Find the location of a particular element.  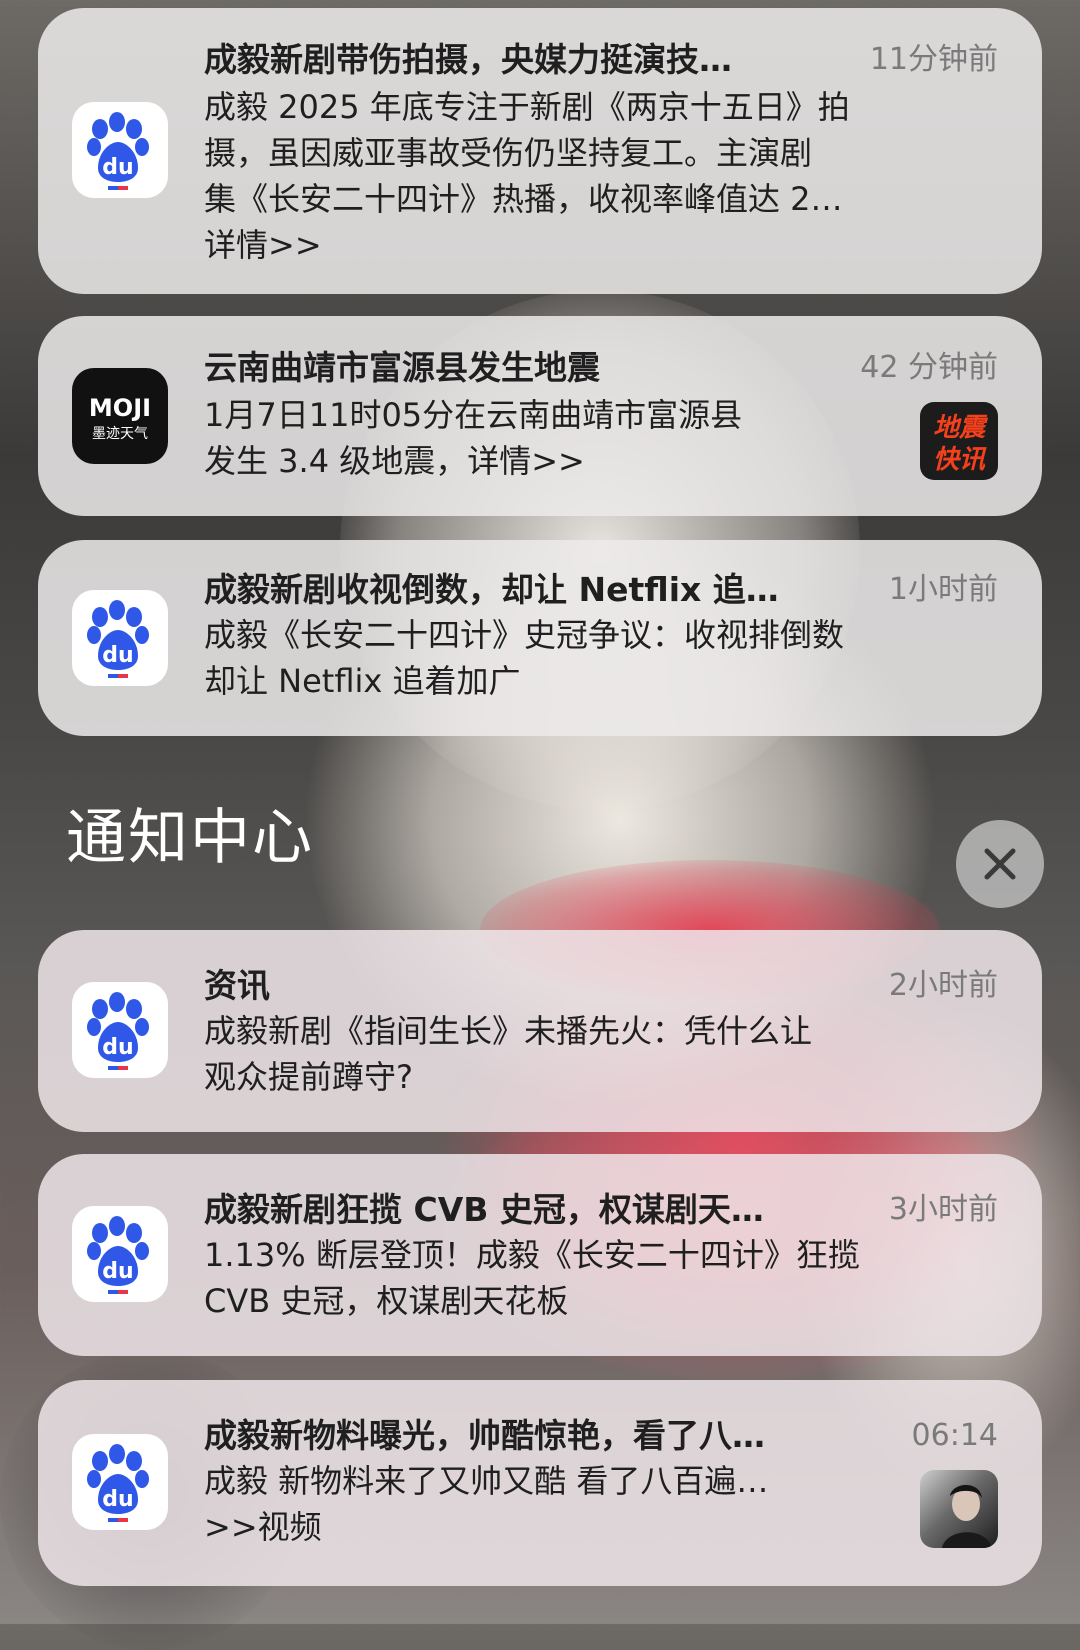

notification-time: 42 分钟前 is located at coordinates (929, 367).